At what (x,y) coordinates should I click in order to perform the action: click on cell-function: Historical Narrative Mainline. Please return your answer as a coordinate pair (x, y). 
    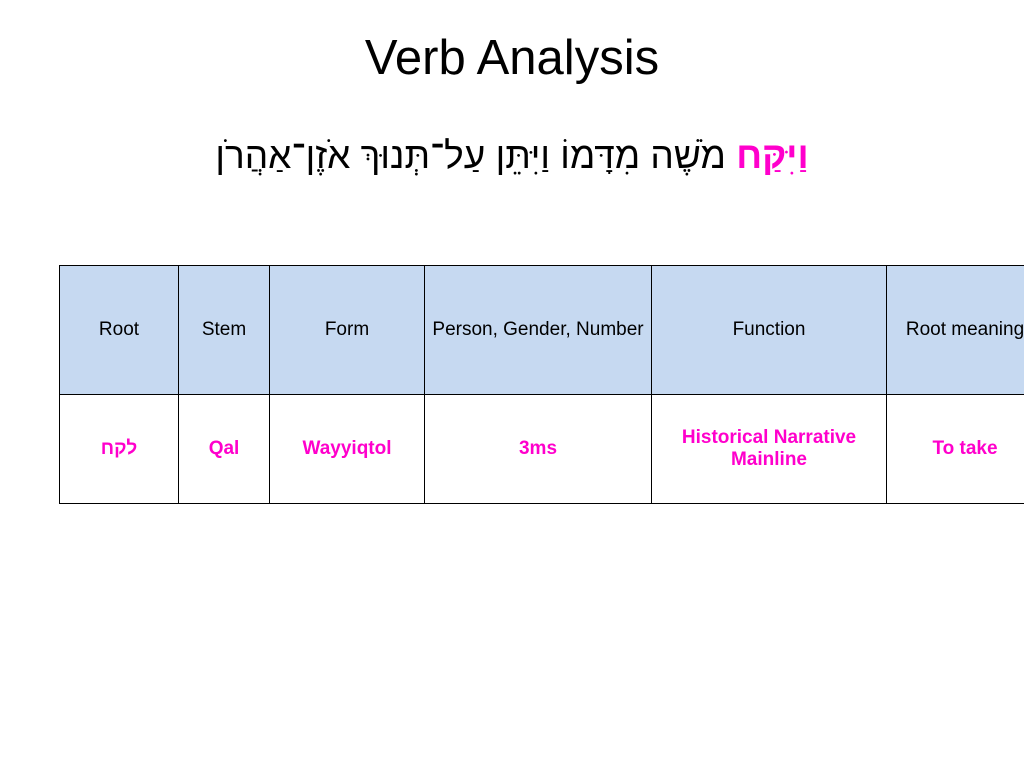
    Looking at the image, I should click on (769, 449).